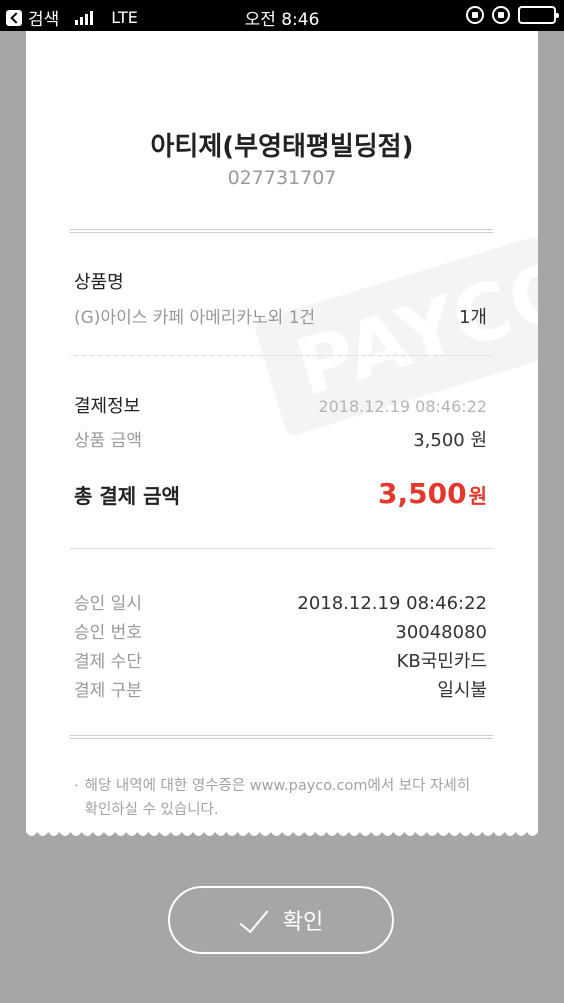  I want to click on detail-label: 승인 번호, so click(108, 633).